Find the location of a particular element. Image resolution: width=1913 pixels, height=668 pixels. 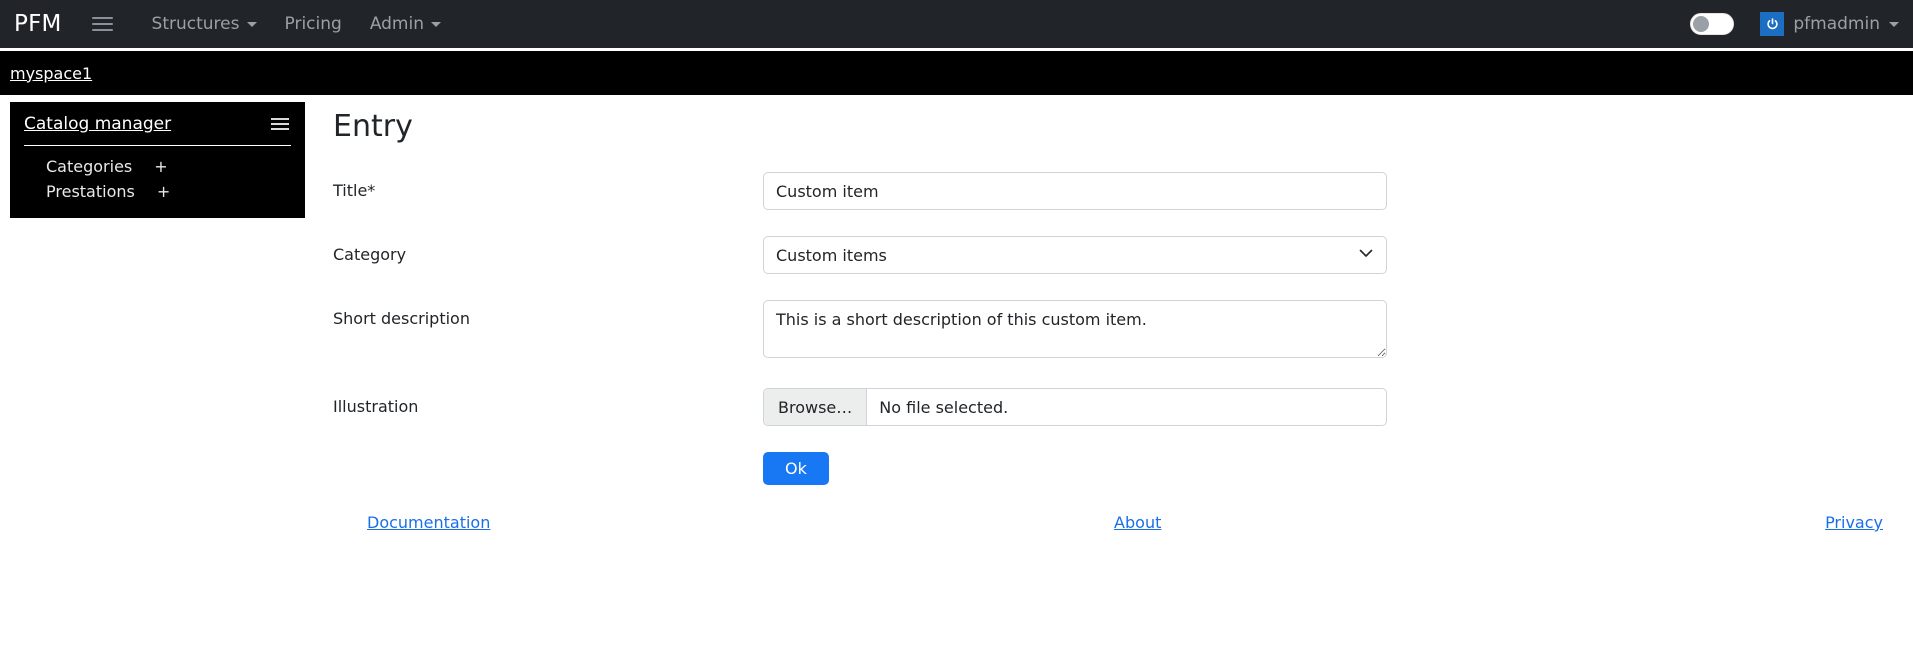

footer-link-documentation: Documentation is located at coordinates (428, 522).